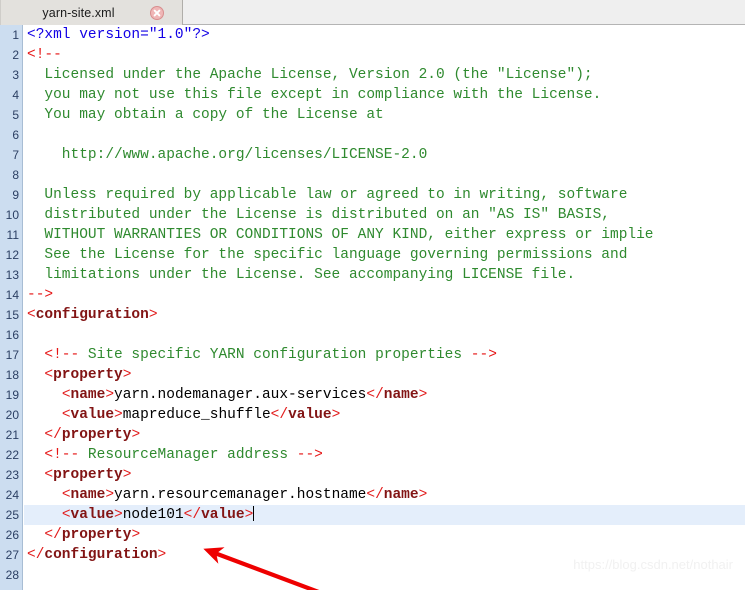 Image resolution: width=745 pixels, height=590 pixels. Describe the element at coordinates (88, 375) in the screenshot. I see `code-token: property` at that location.